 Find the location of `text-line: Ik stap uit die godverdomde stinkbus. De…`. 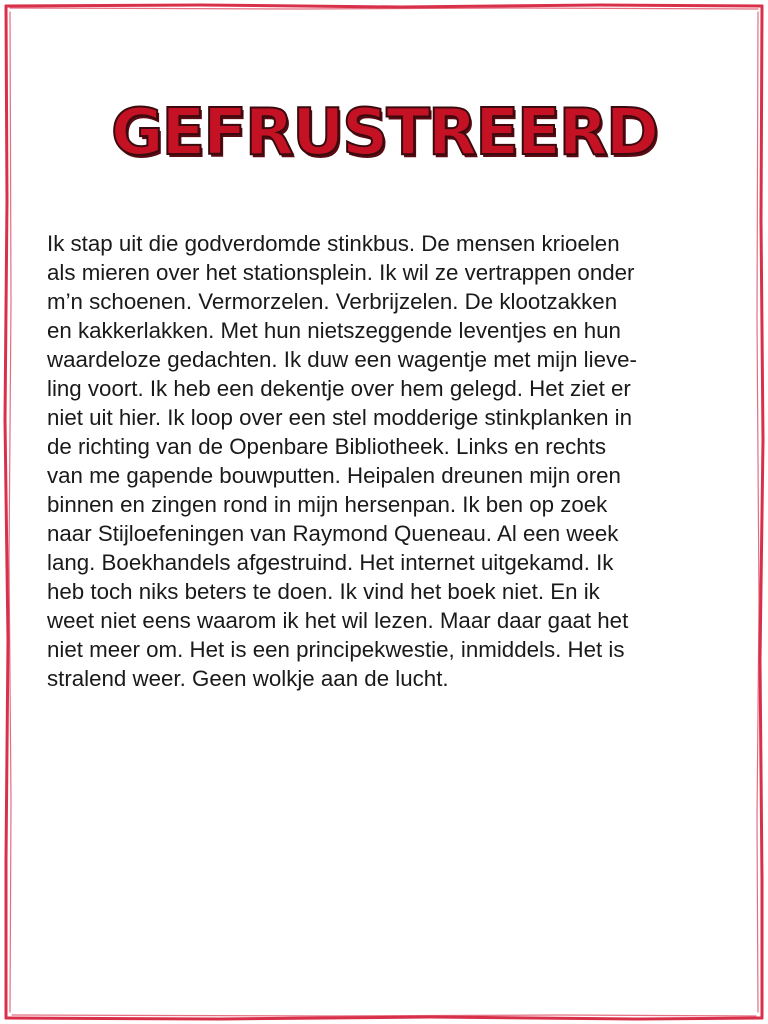

text-line: Ik stap uit die godverdomde stinkbus. De… is located at coordinates (333, 243).